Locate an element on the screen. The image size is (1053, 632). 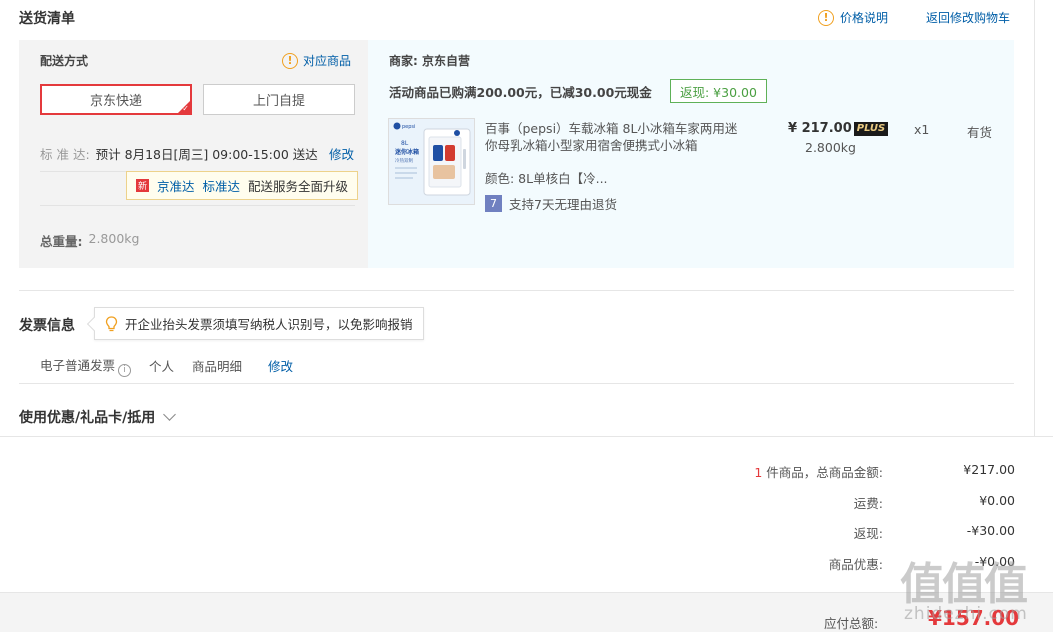
item-count: 1 is located at coordinates (758, 472).